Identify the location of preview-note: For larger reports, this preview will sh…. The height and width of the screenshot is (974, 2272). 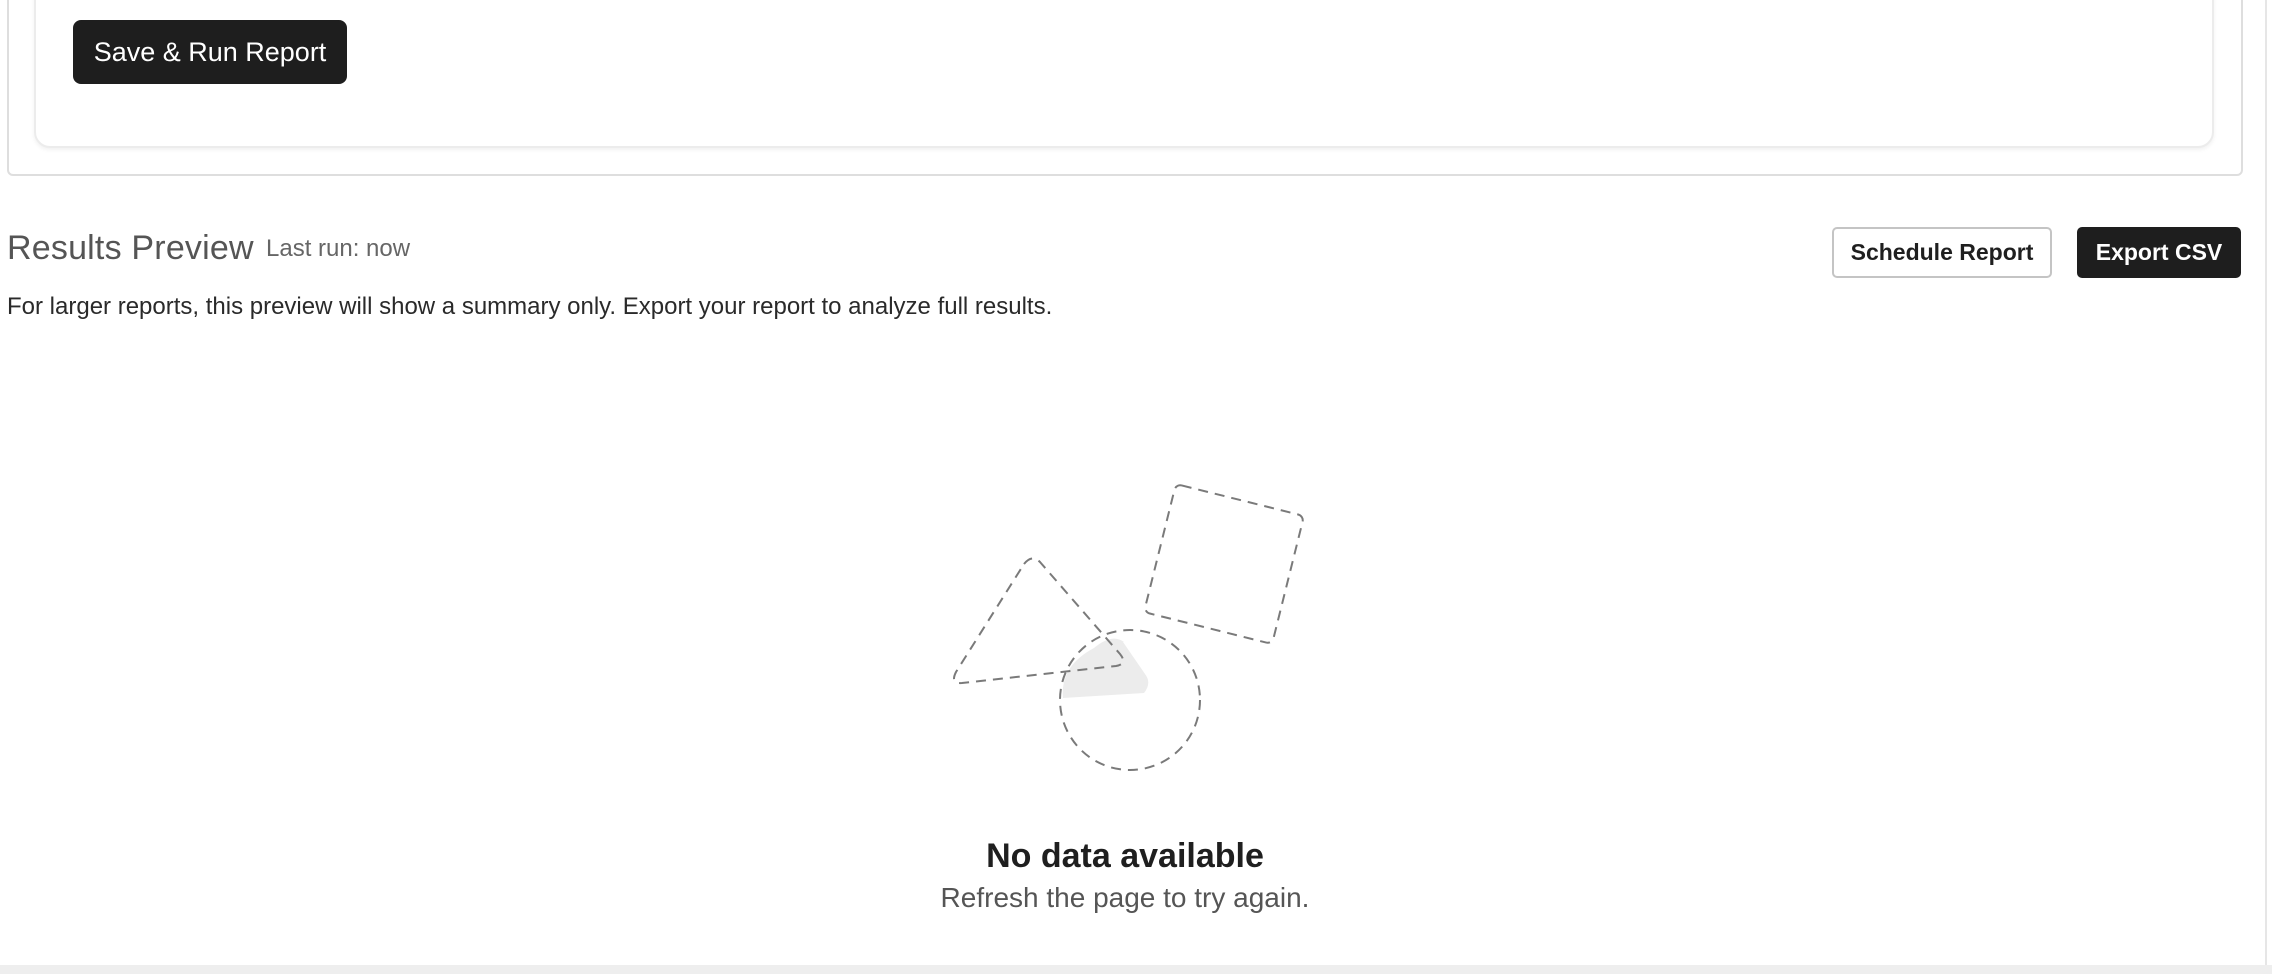
(530, 306).